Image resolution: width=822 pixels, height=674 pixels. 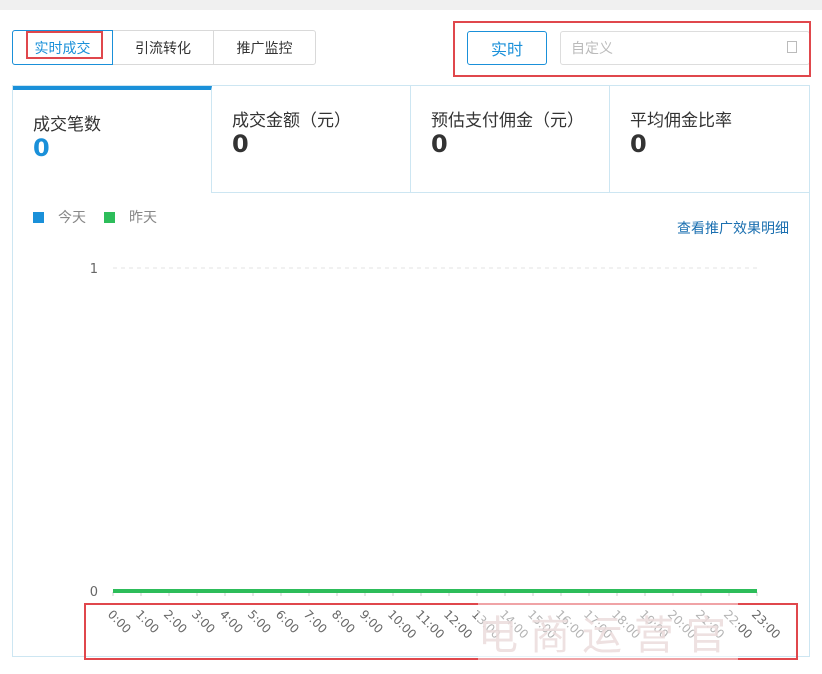 What do you see at coordinates (119, 621) in the screenshot?
I see `x-tick-label: 0:00` at bounding box center [119, 621].